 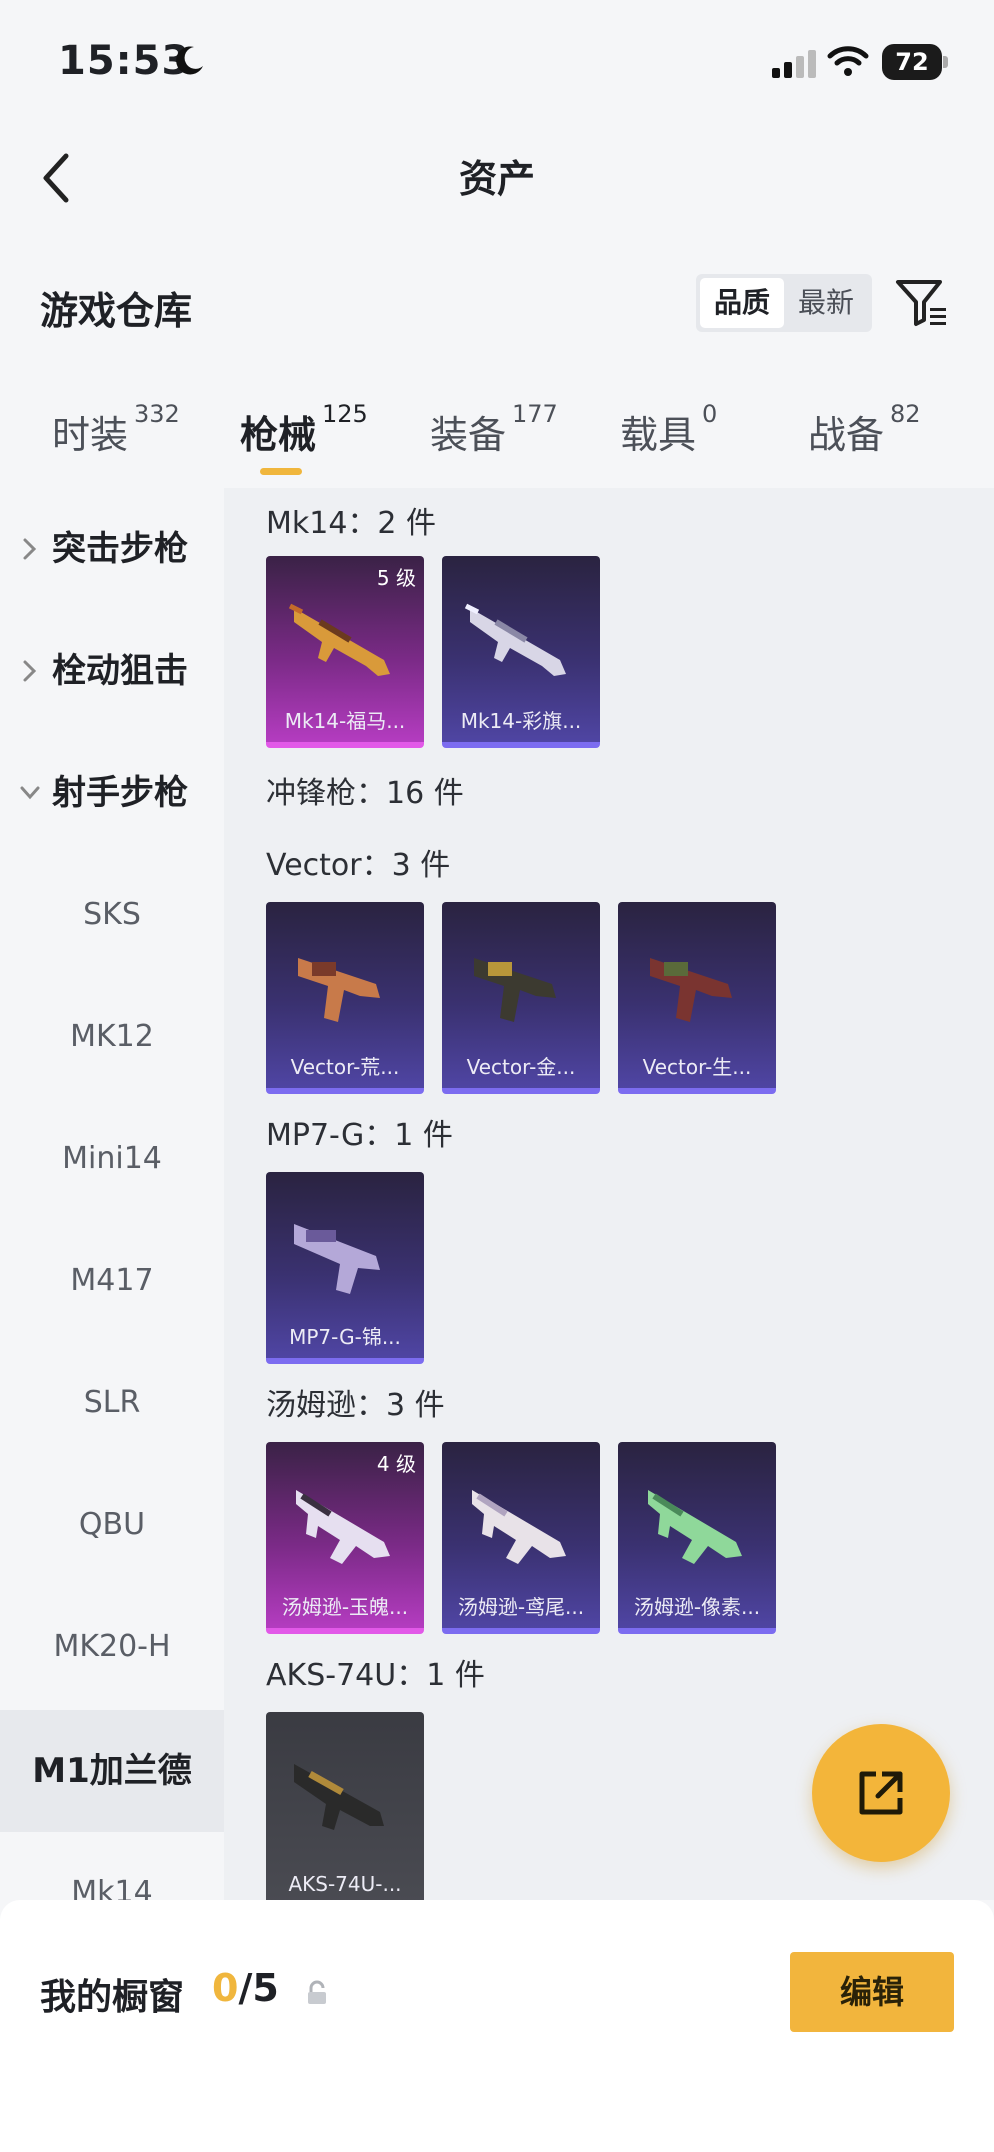 What do you see at coordinates (345, 414) in the screenshot?
I see `tab-count: 125` at bounding box center [345, 414].